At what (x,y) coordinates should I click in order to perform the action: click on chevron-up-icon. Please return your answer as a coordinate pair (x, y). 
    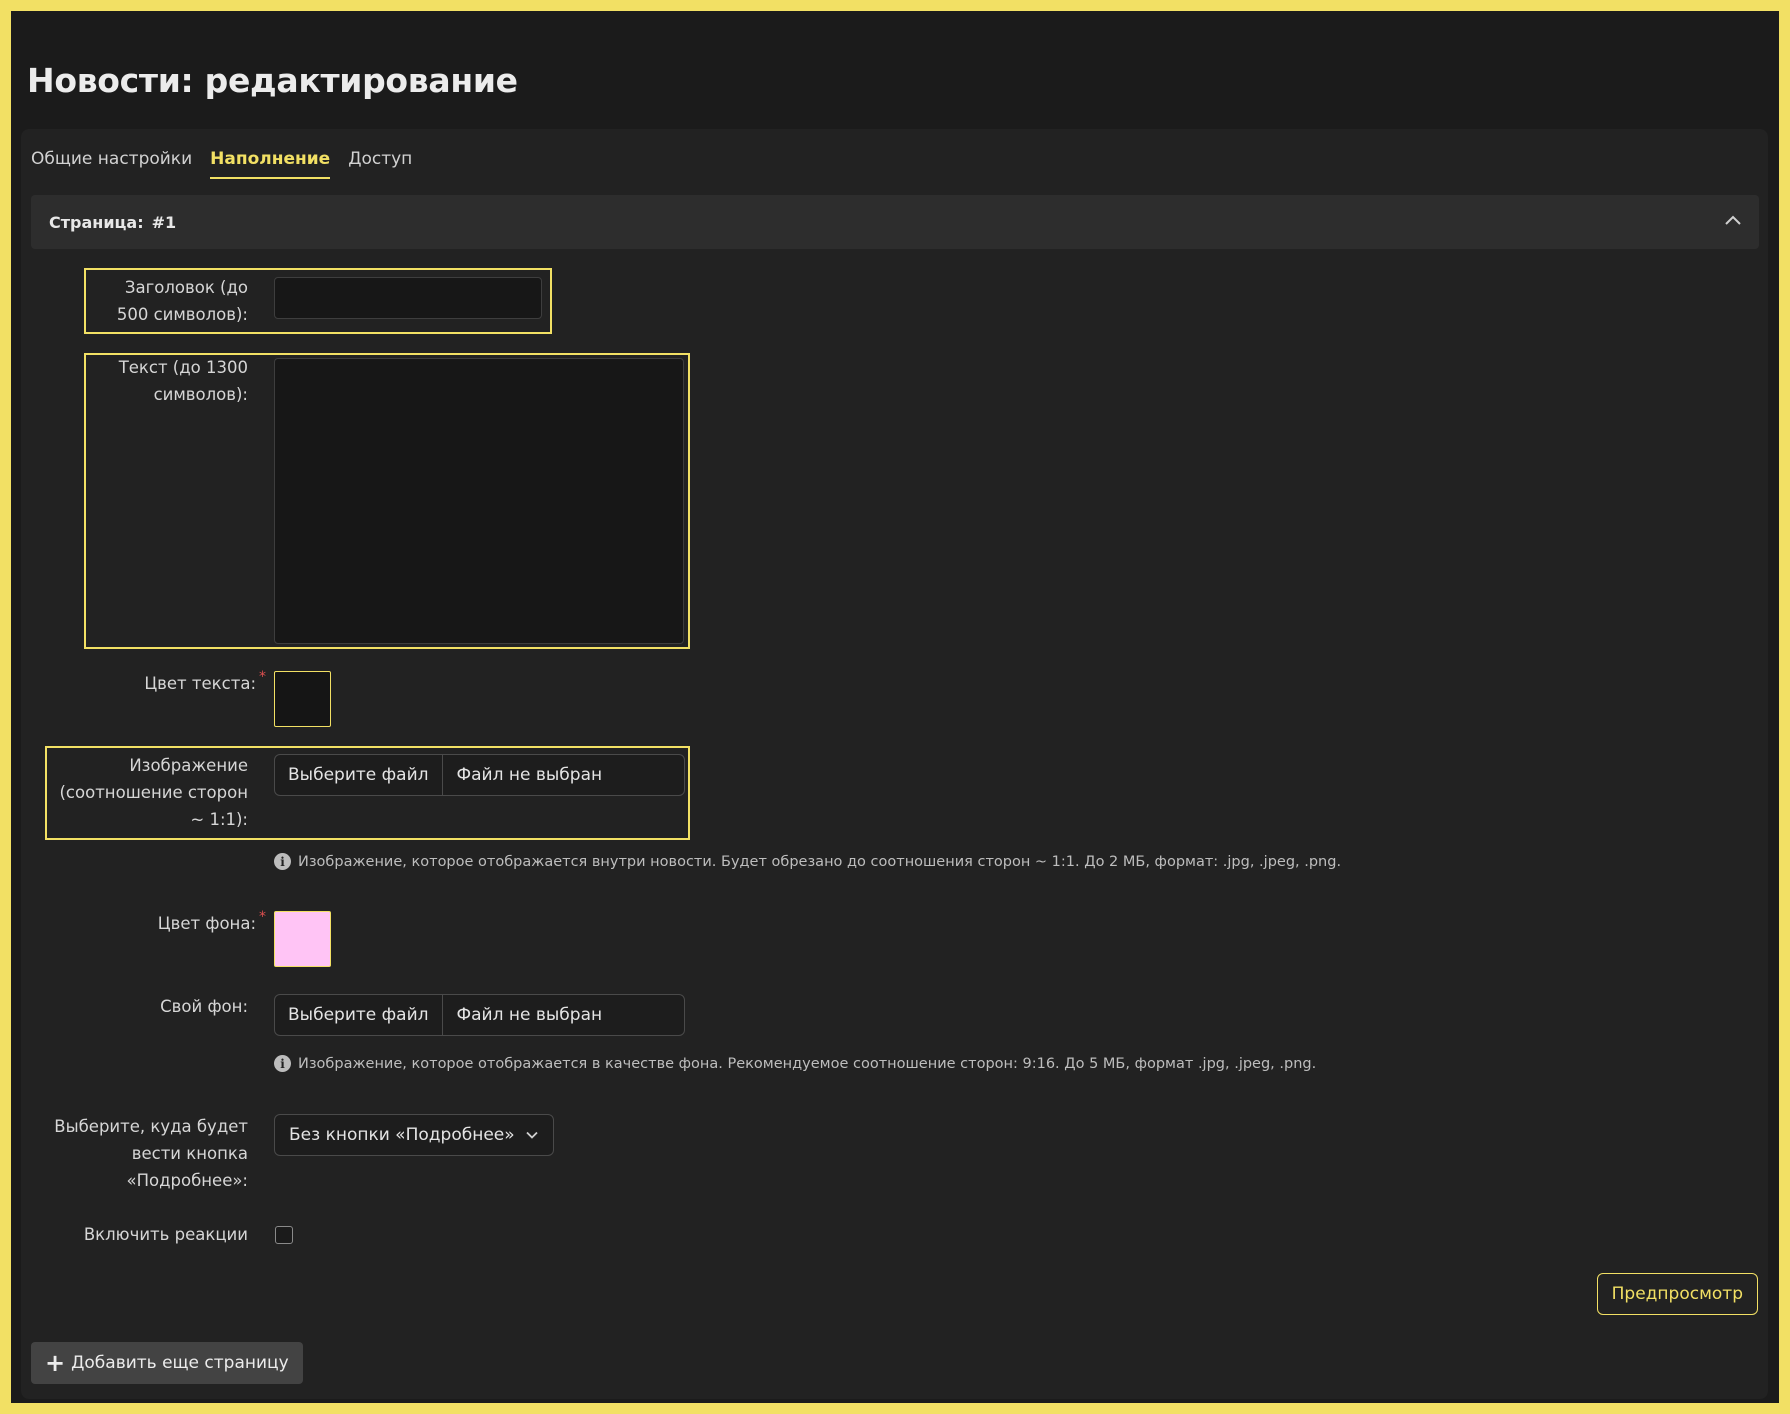
    Looking at the image, I should click on (1733, 221).